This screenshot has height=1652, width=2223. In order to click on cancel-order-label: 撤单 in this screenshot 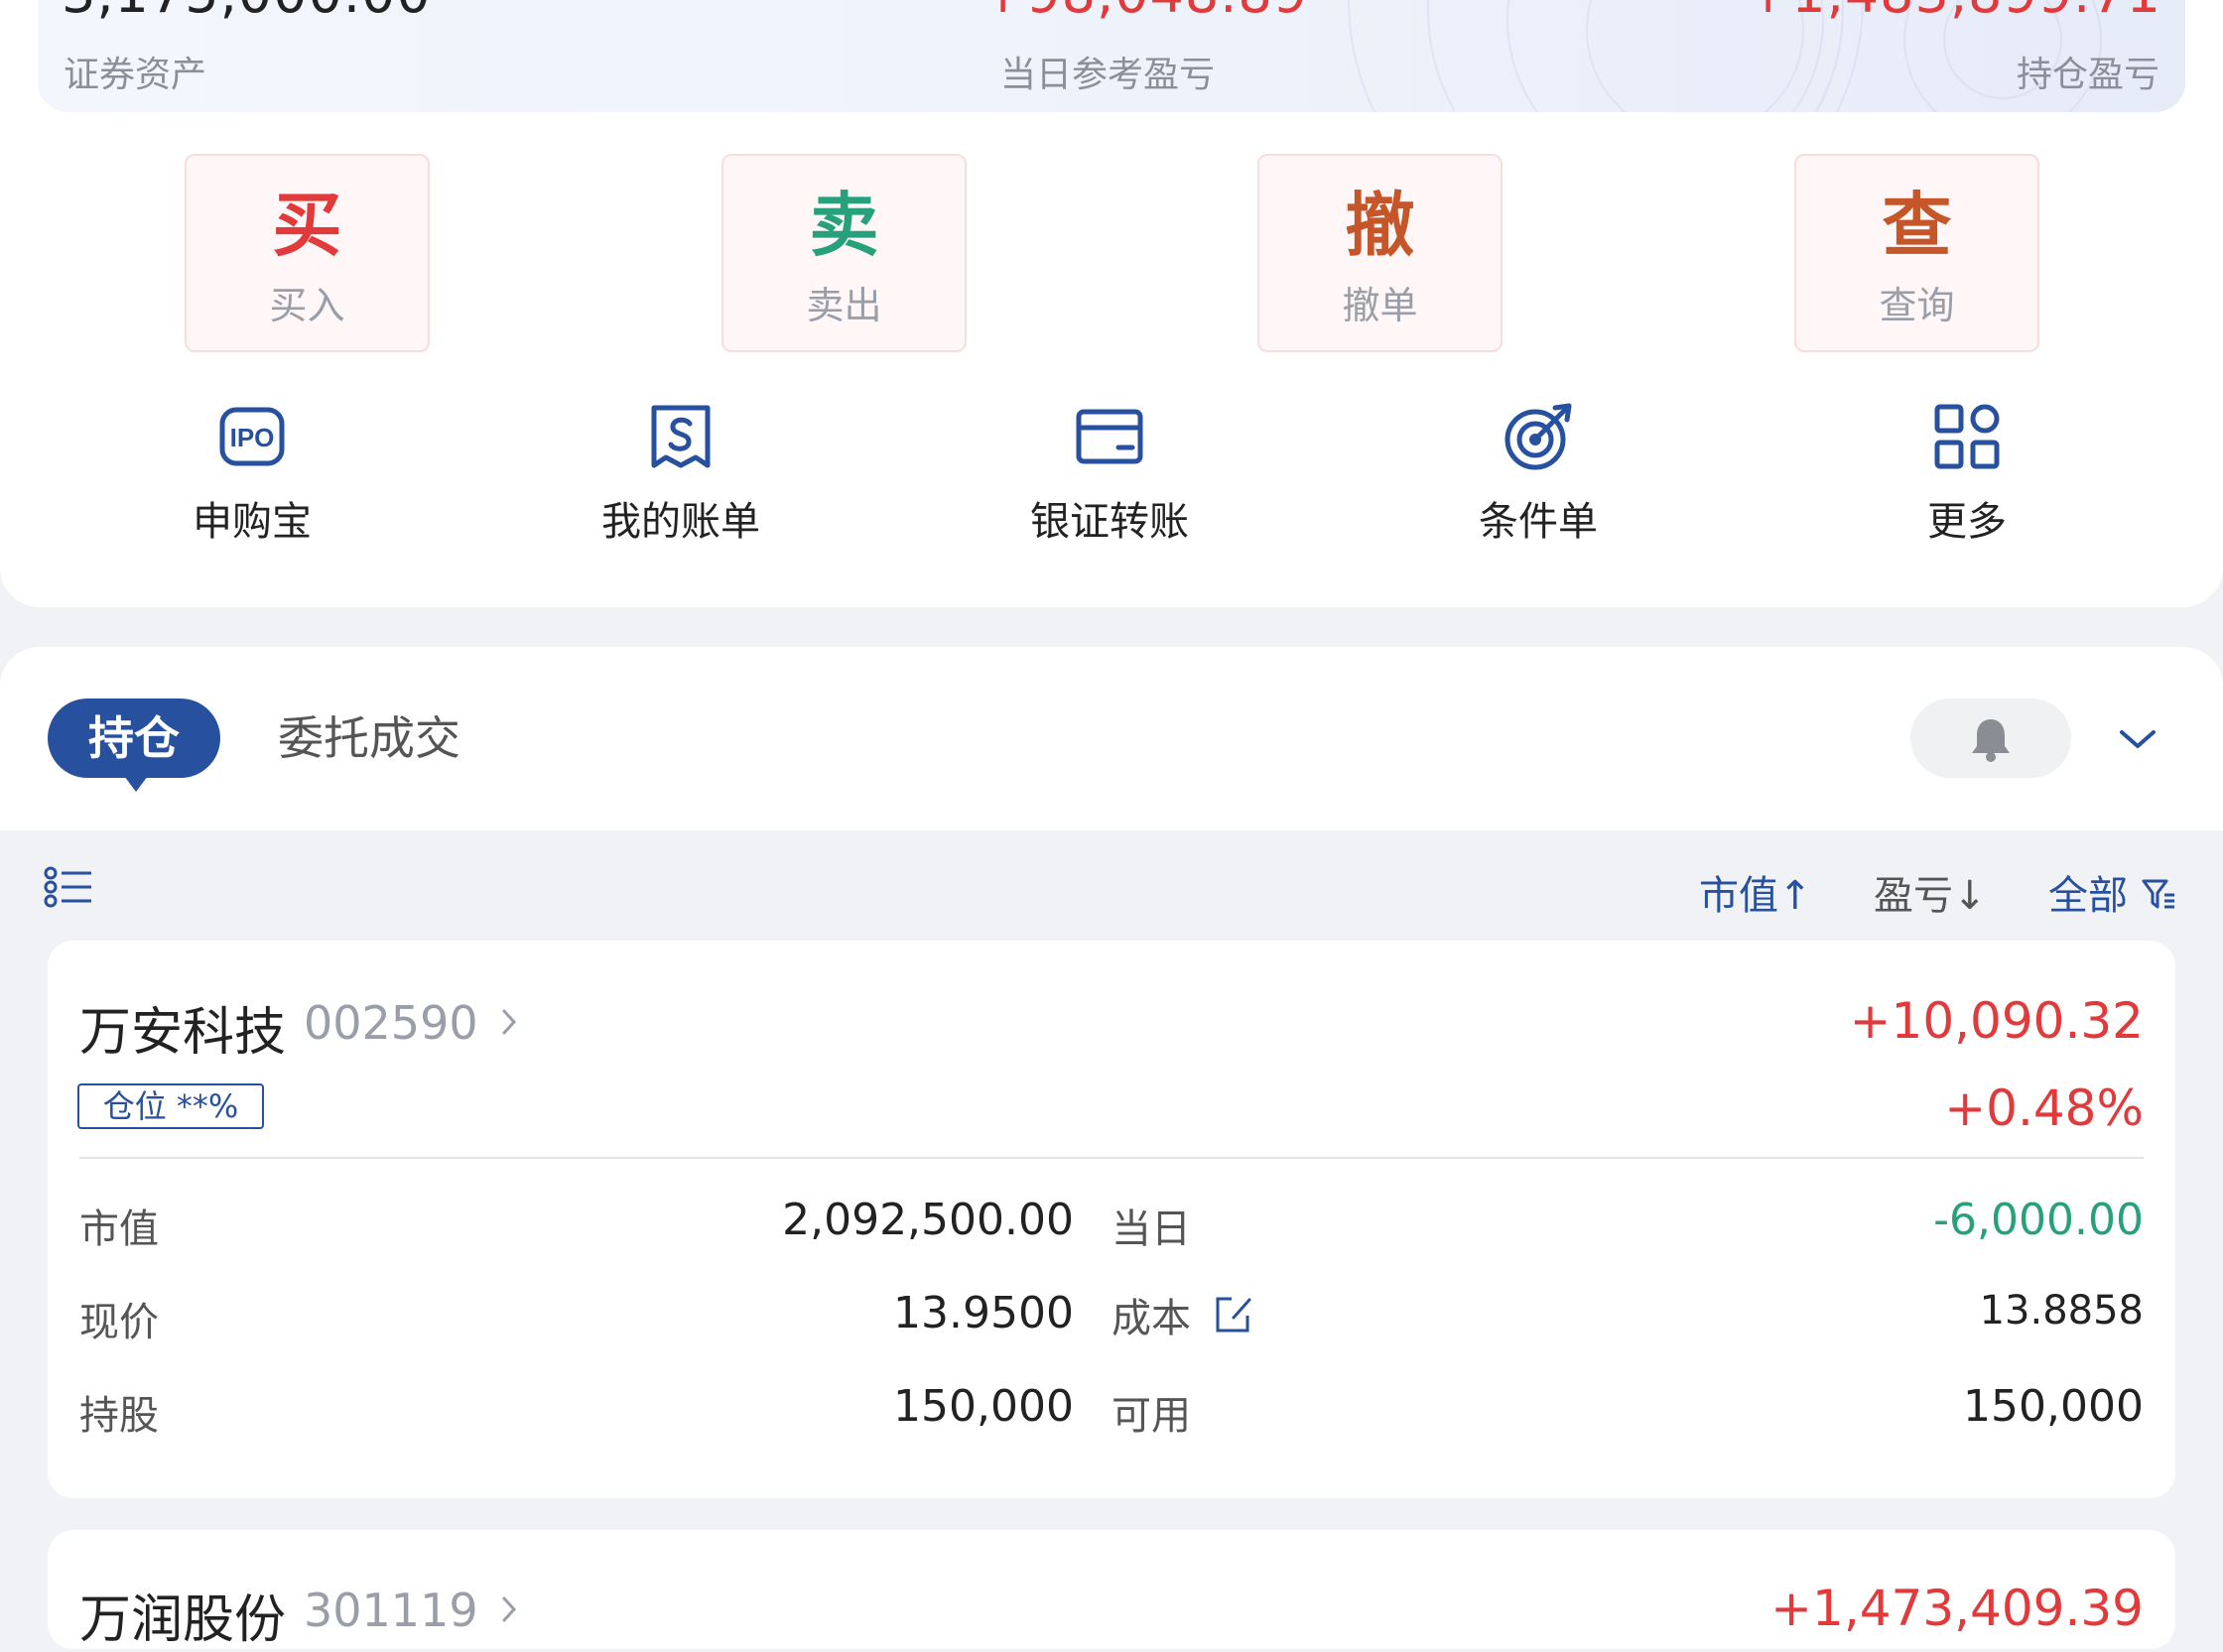, I will do `click(1380, 305)`.